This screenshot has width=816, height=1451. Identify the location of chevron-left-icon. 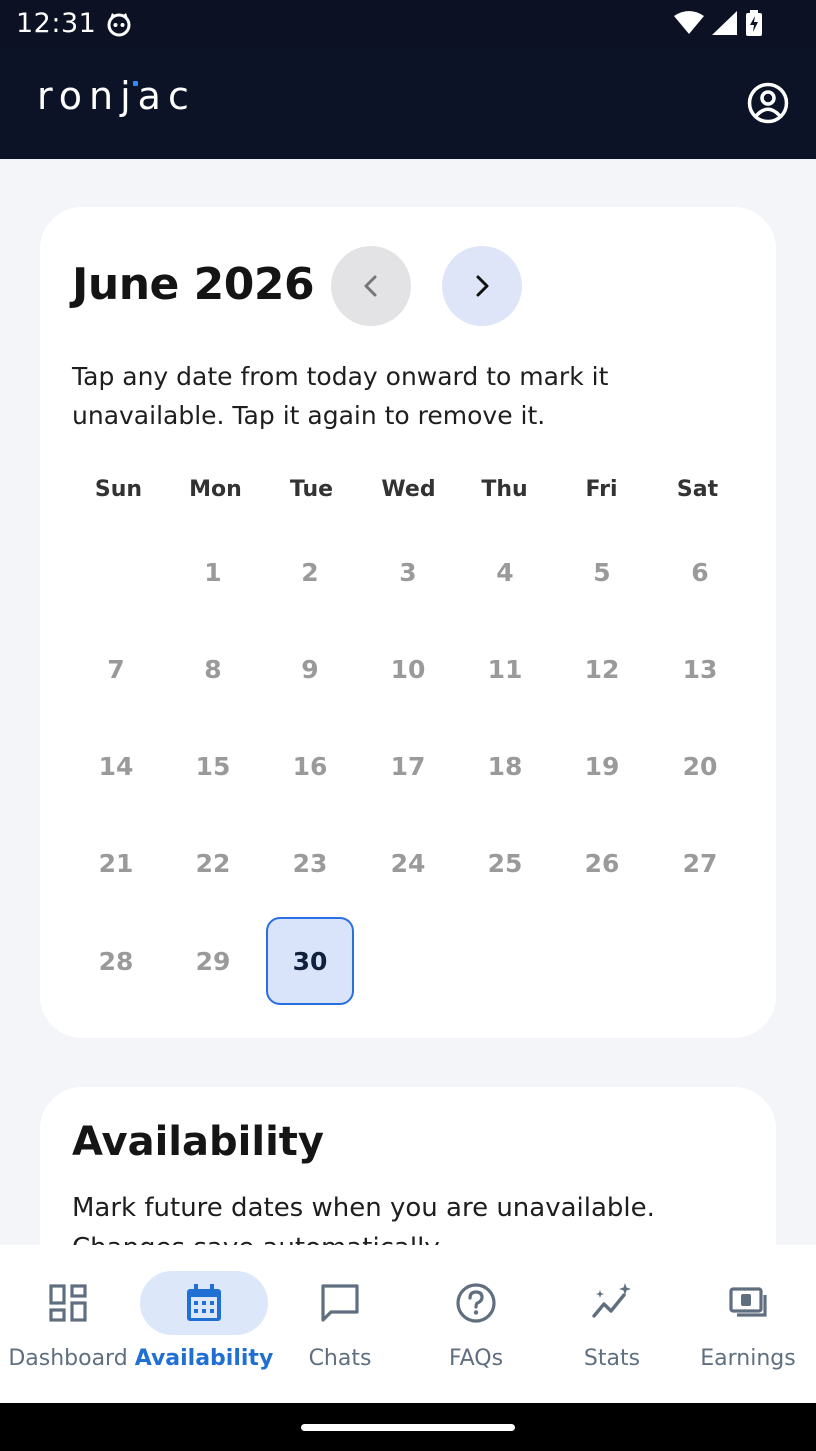
(370, 286).